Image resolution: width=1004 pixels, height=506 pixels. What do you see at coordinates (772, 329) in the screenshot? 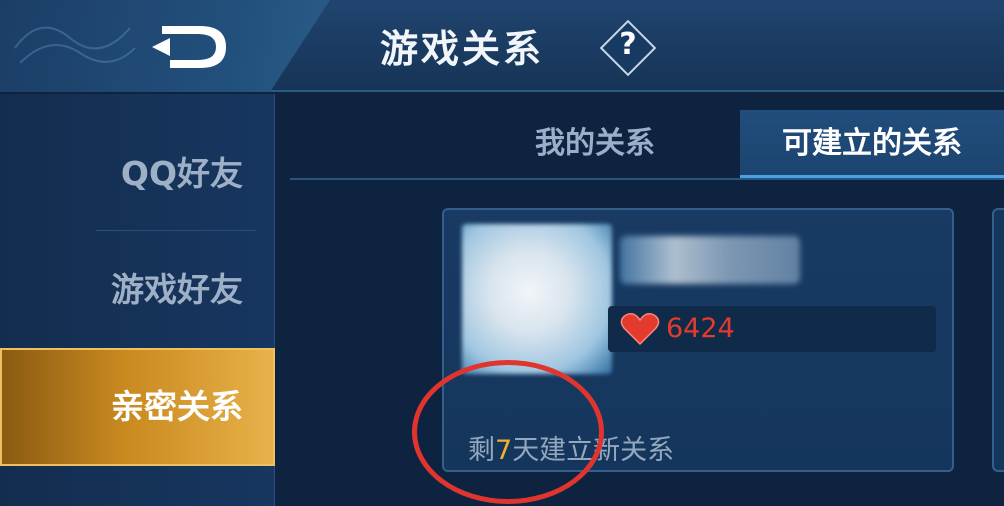
I see `intimacy-stat: 6424` at bounding box center [772, 329].